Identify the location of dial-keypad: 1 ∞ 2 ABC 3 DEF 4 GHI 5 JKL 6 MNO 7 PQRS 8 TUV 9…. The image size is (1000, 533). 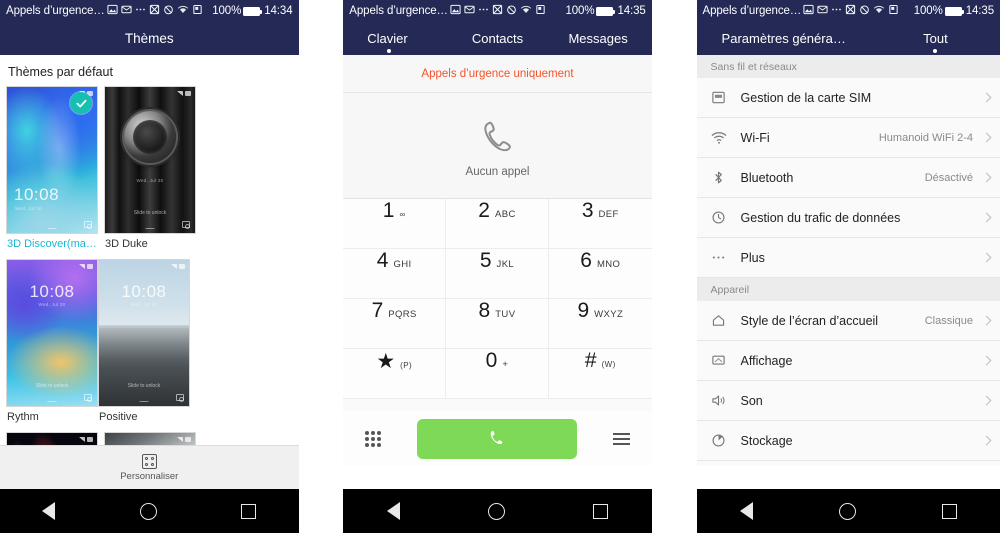
(497, 299).